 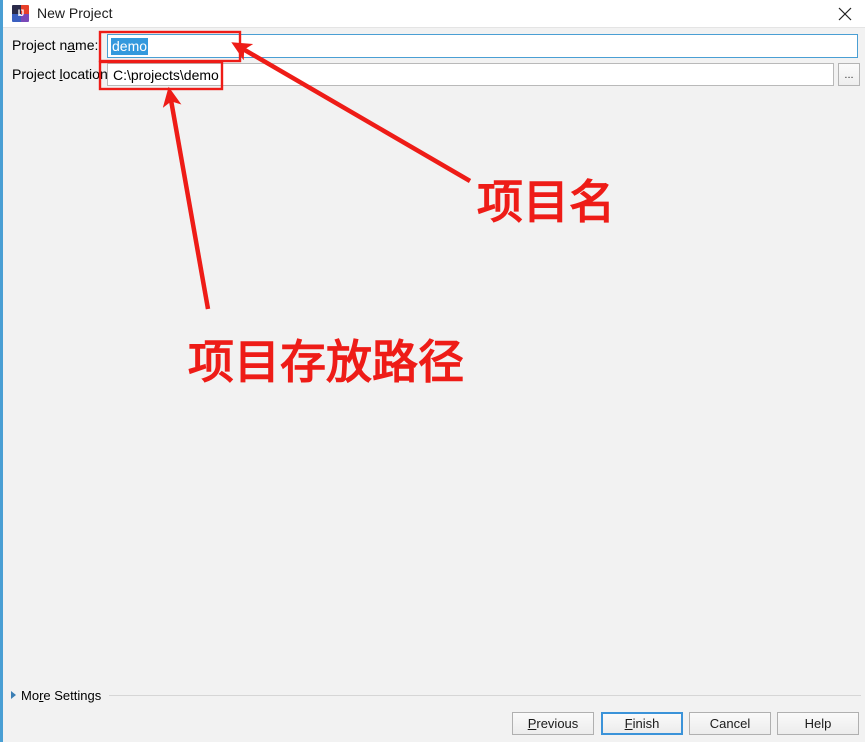 I want to click on previous-button-label: revious, so click(x=557, y=723).